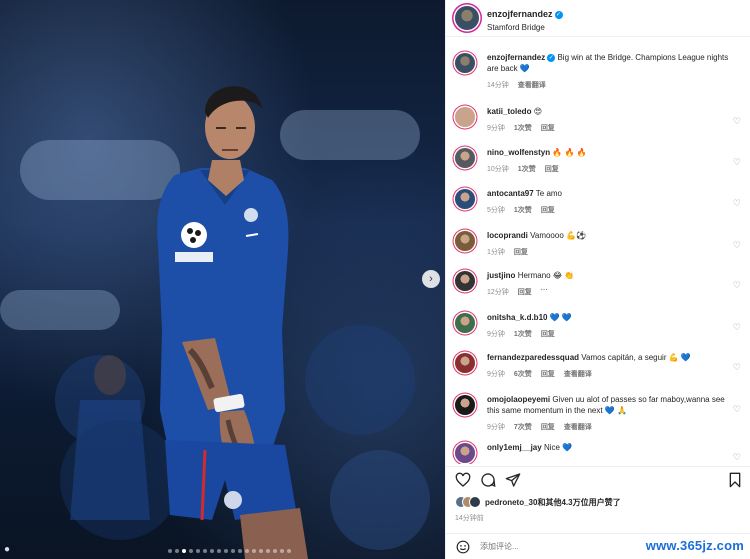  I want to click on comment-row: justjino Hermano 😂 👏 12分钟 回复 ··· ♡, so click(600, 283).